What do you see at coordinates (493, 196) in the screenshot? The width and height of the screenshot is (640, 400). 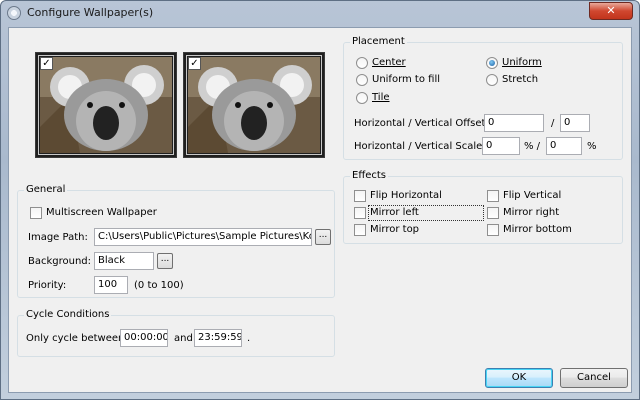 I see `flip-vertical-checkbox` at bounding box center [493, 196].